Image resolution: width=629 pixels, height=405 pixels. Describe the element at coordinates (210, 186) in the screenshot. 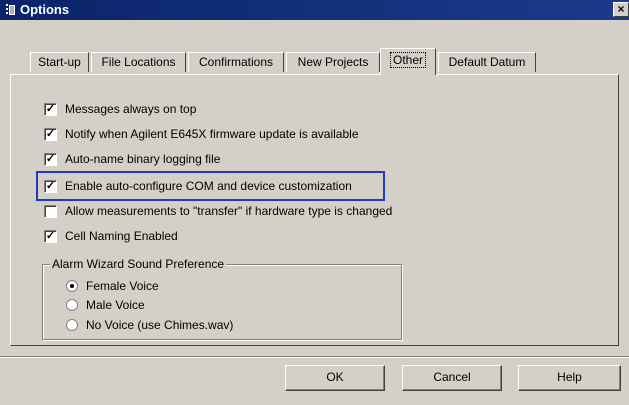

I see `highlight-box` at that location.